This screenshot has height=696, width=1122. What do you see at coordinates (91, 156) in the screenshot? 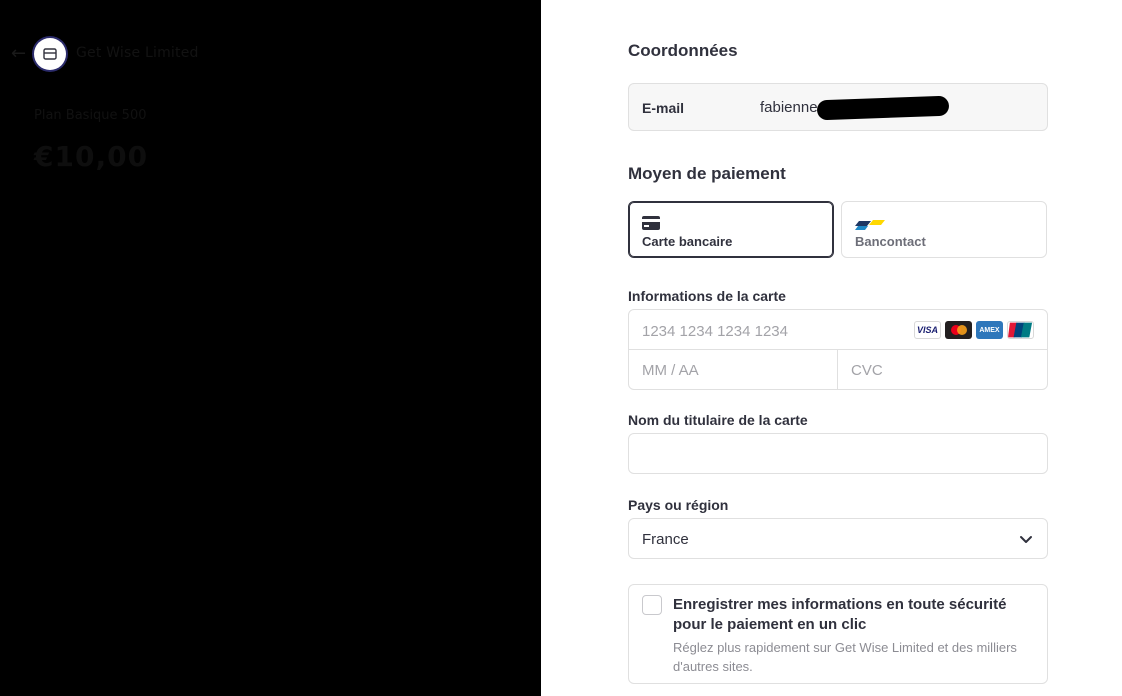
I see `product-price: €10,00` at bounding box center [91, 156].